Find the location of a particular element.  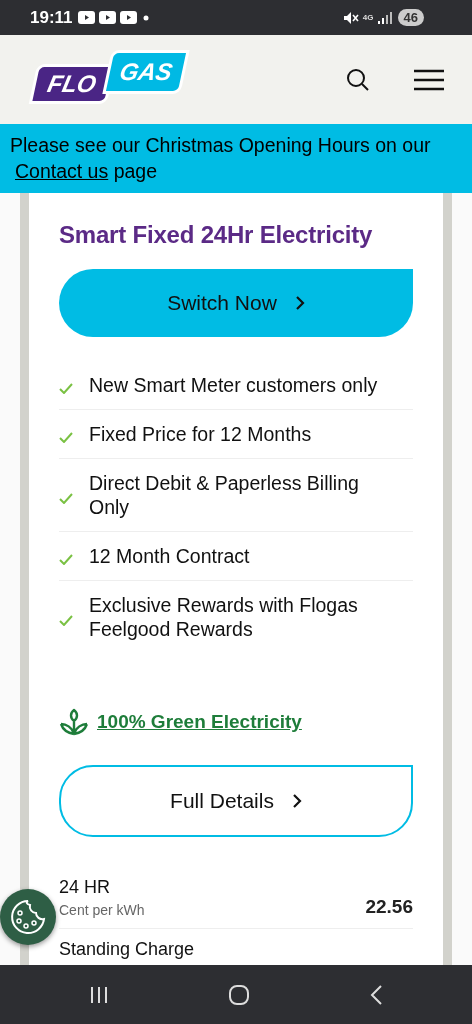

plant-icon is located at coordinates (74, 722).